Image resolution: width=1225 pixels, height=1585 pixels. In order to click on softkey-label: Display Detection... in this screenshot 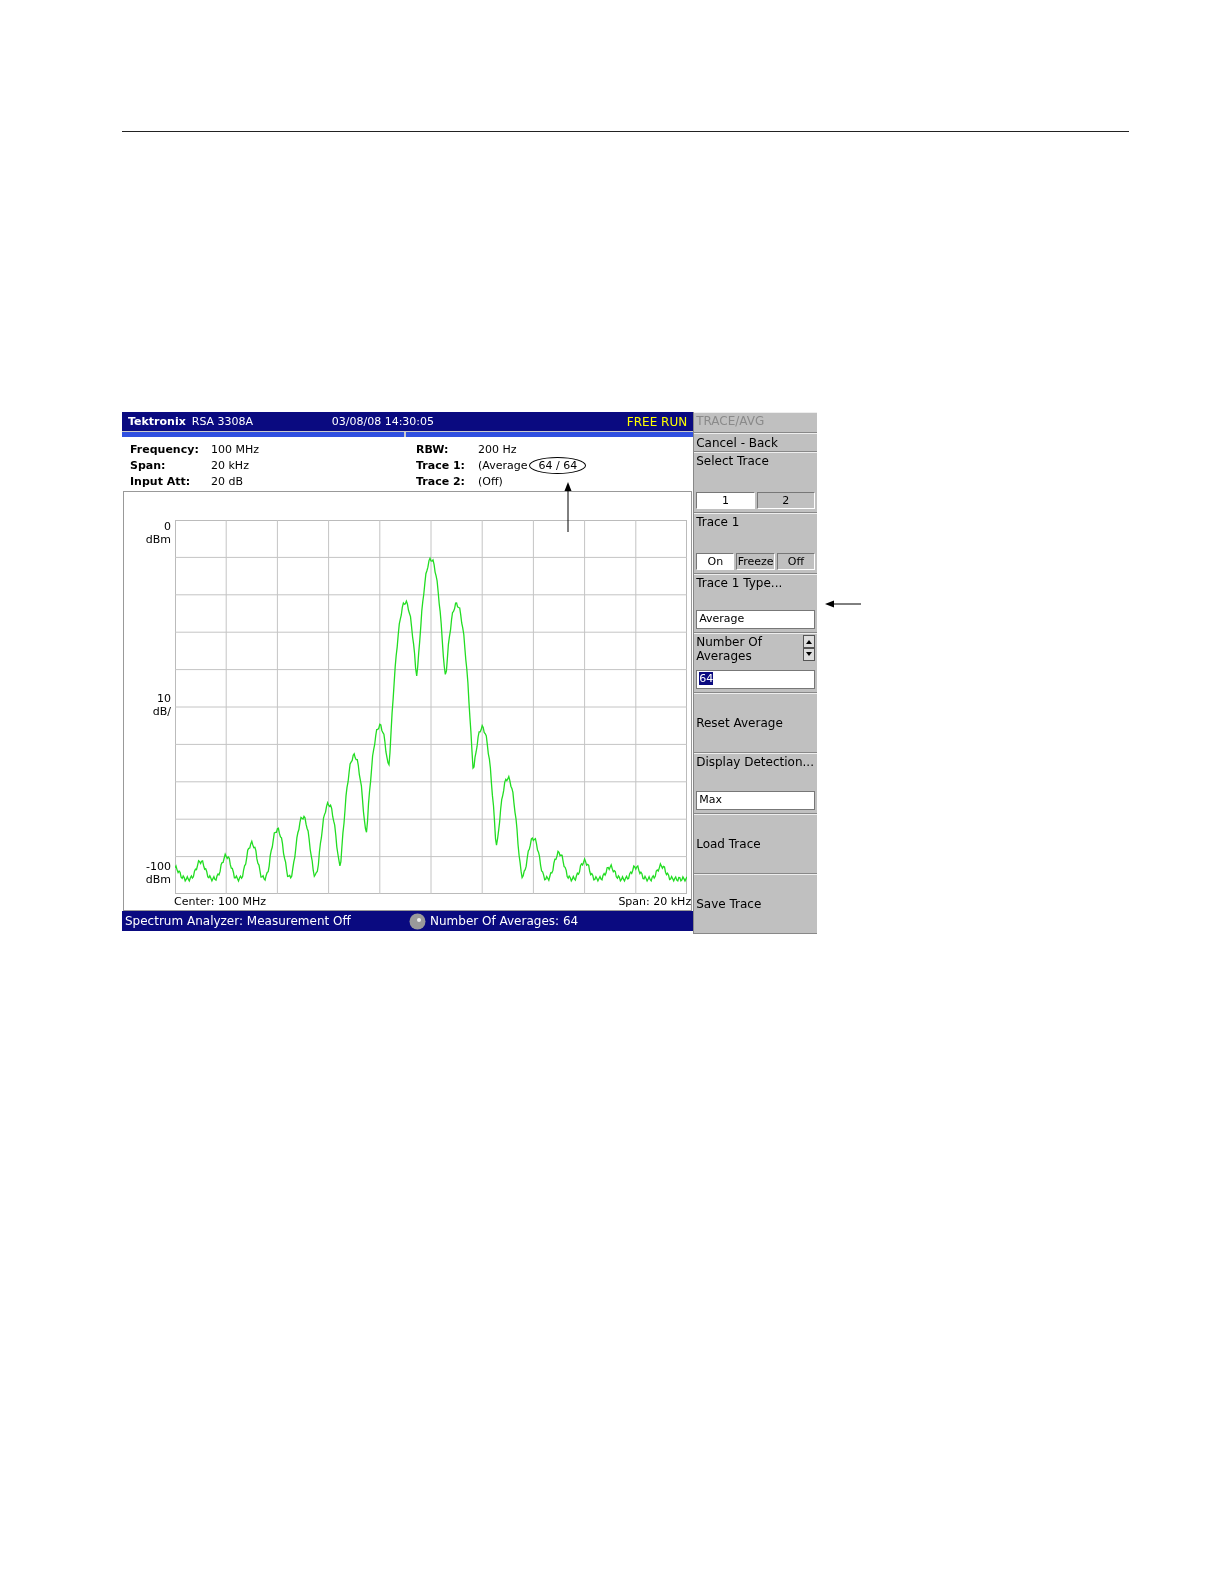, I will do `click(755, 762)`.